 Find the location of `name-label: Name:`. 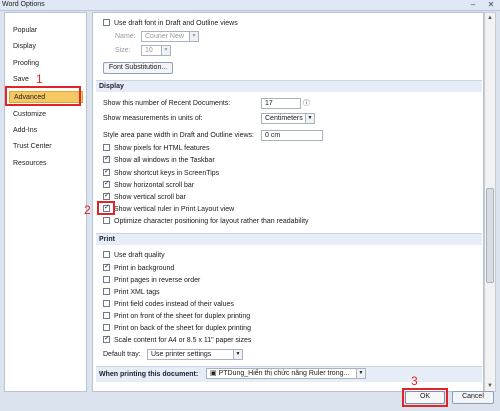

name-label: Name: is located at coordinates (125, 36).